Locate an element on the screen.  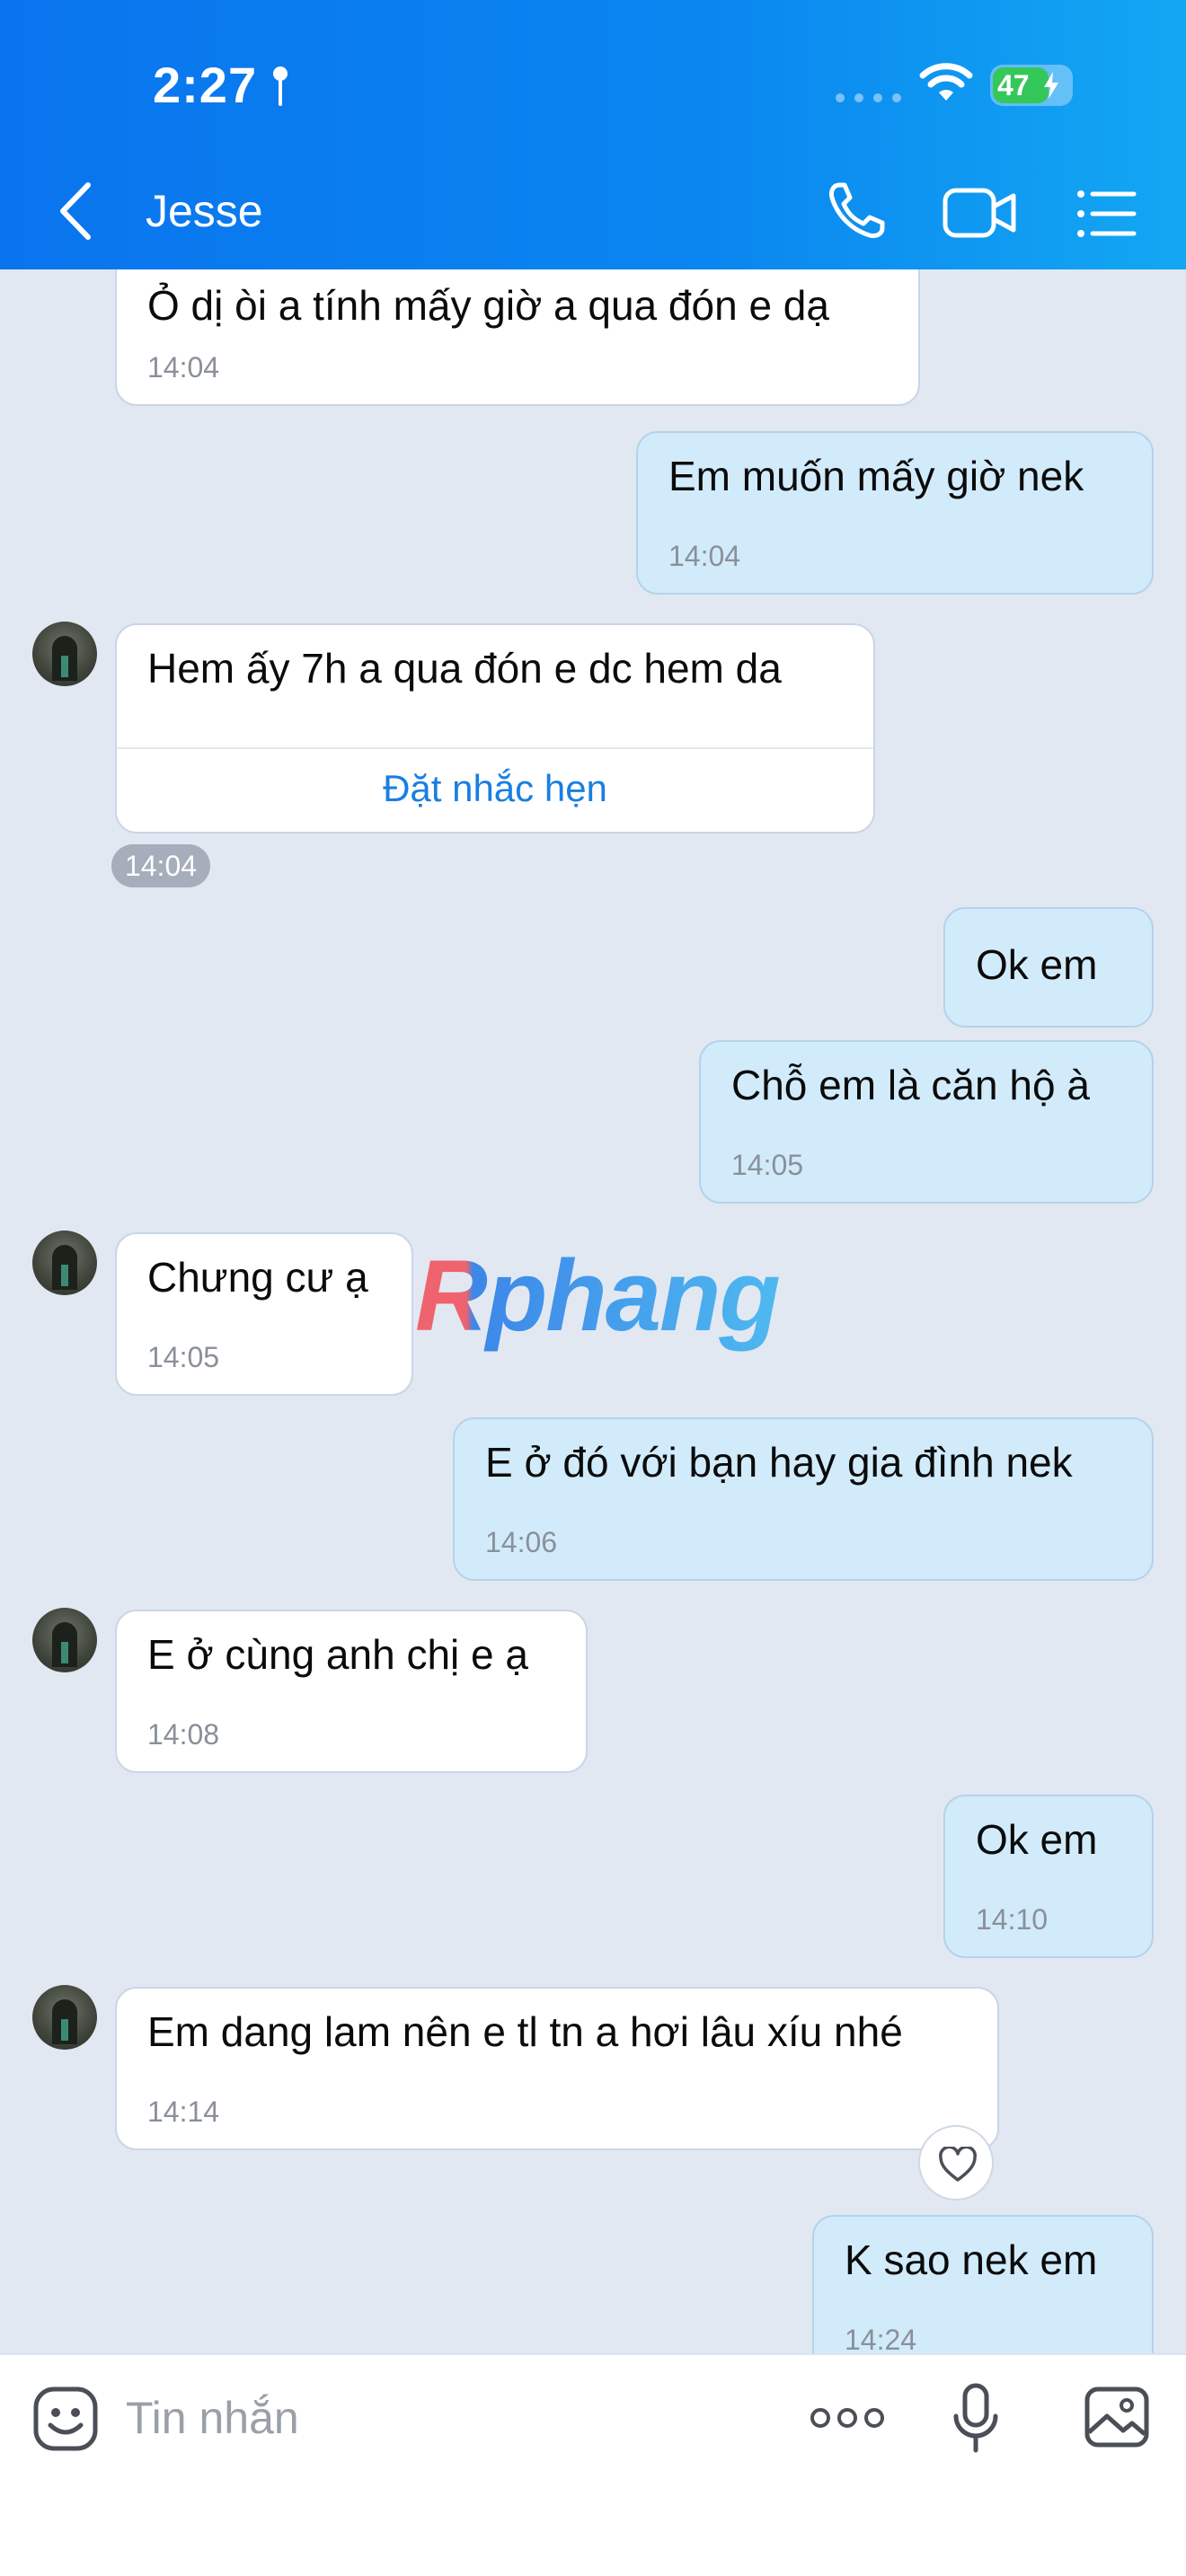
emoji-icon is located at coordinates (65, 2419).